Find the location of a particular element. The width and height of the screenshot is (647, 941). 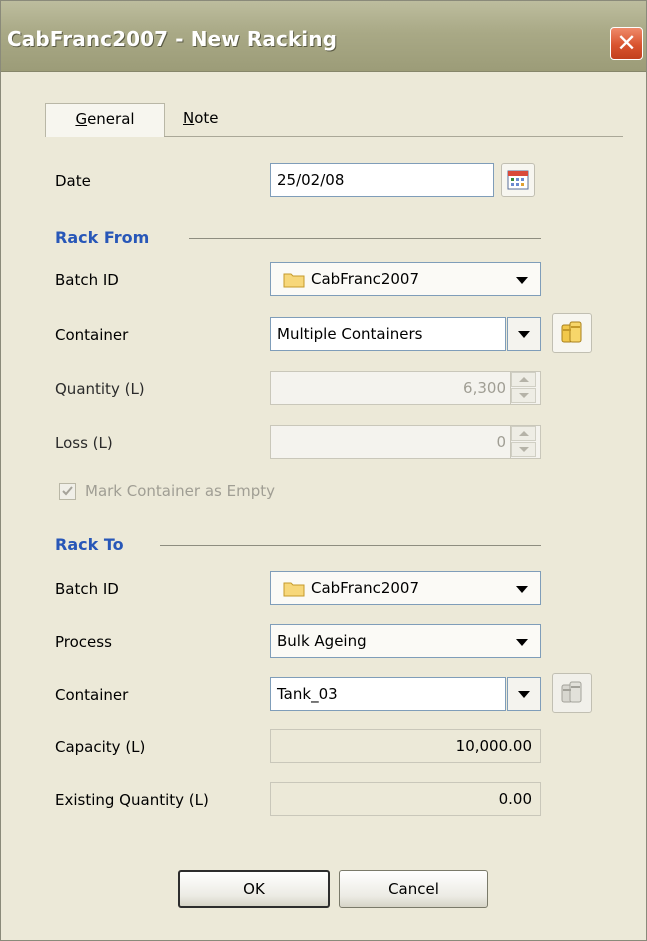

quantity-spinner is located at coordinates (523, 388).